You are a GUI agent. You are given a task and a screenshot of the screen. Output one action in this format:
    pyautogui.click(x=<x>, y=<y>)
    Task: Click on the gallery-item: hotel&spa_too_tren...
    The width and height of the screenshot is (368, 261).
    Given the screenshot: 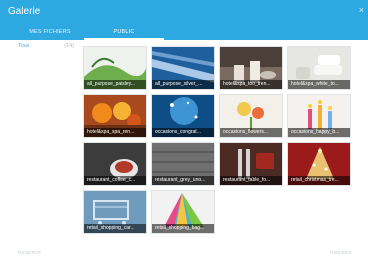 What is the action you would take?
    pyautogui.click(x=251, y=68)
    